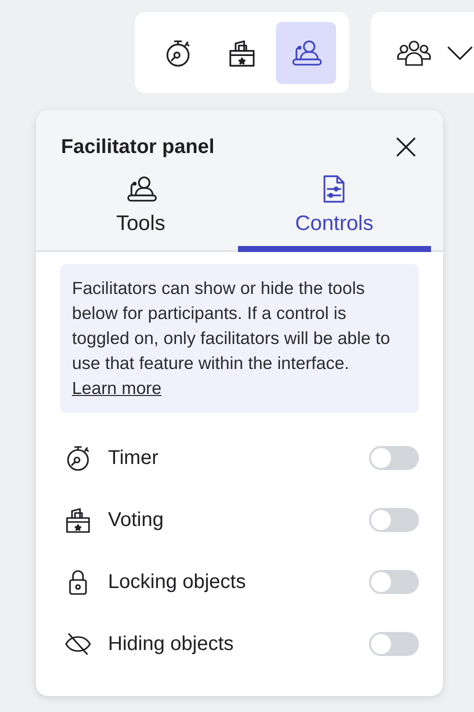 The width and height of the screenshot is (474, 712). I want to click on panel-title: Facilitator panel, so click(137, 147).